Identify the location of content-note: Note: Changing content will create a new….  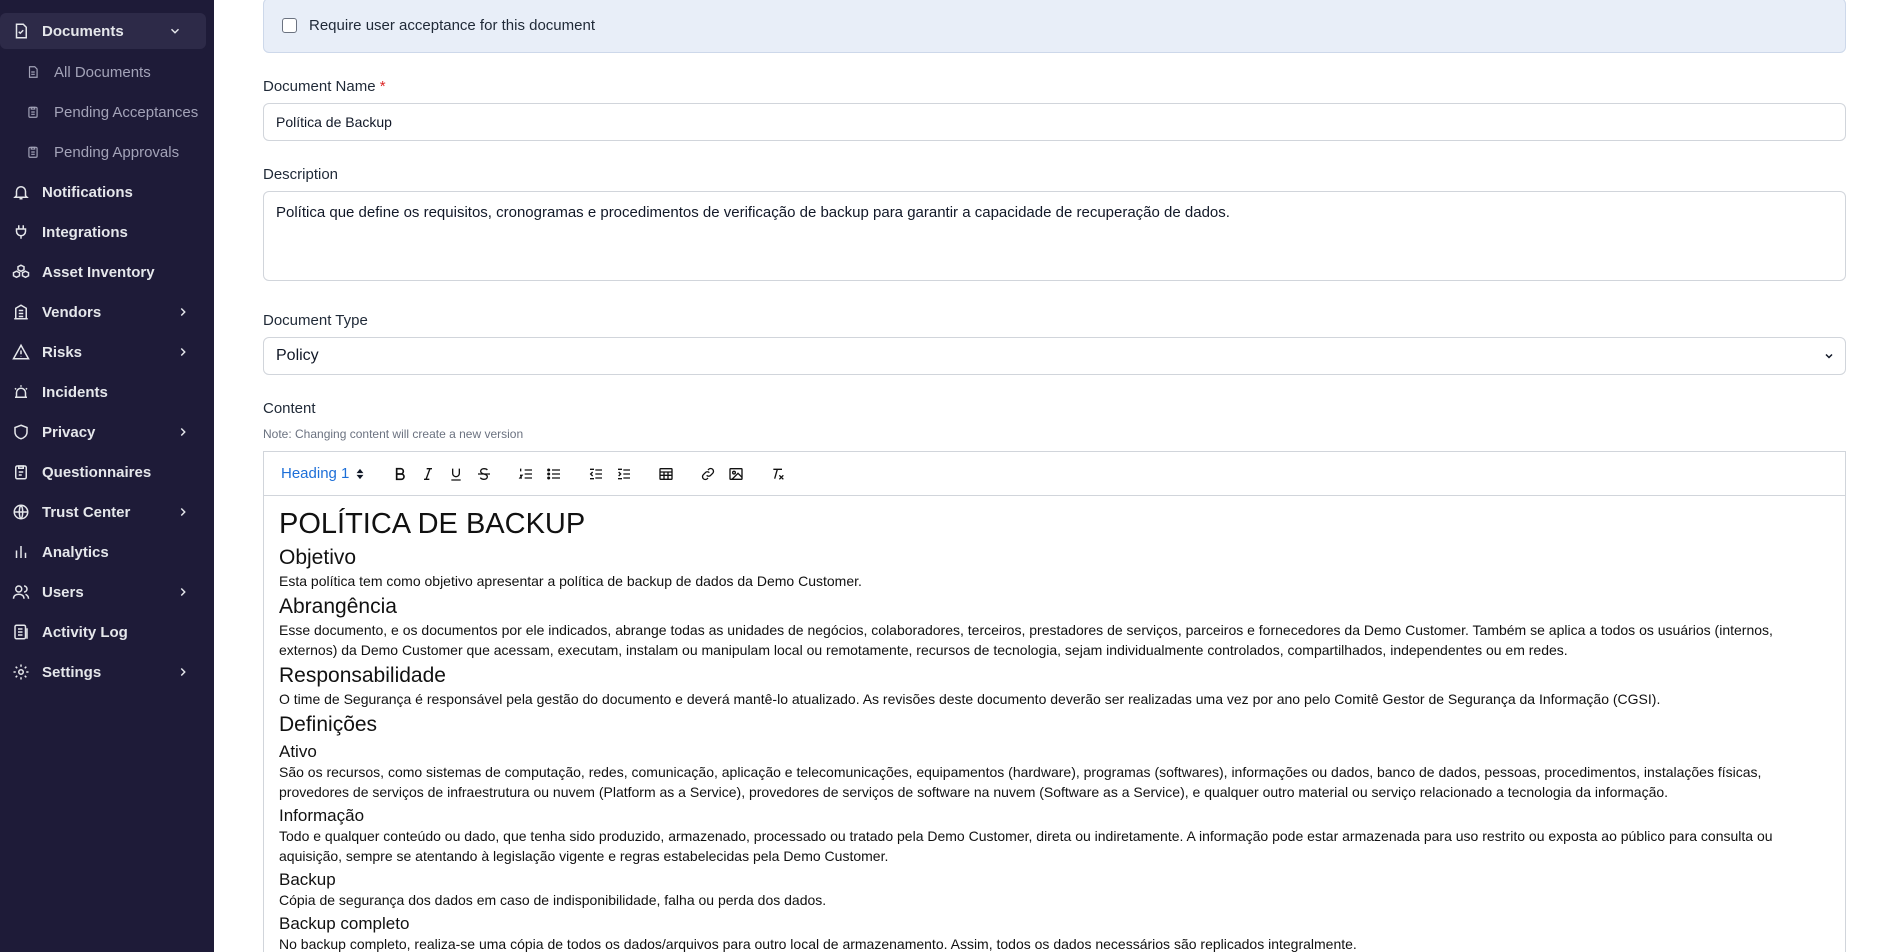
(393, 434).